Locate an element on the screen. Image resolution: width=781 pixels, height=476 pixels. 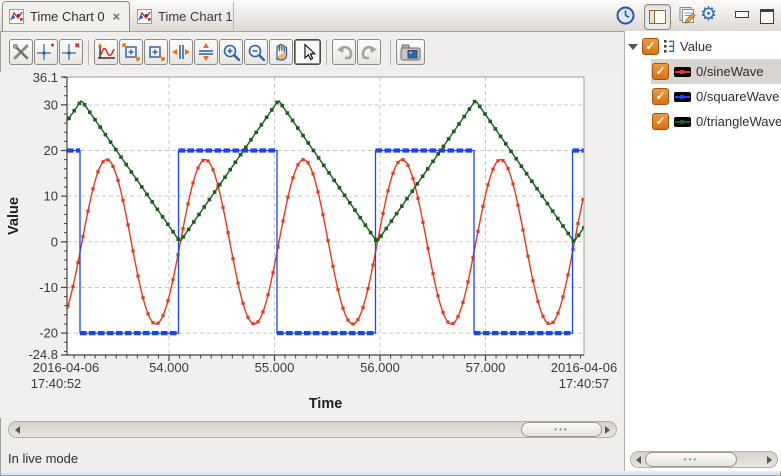
auto-scale-button is located at coordinates (106, 52).